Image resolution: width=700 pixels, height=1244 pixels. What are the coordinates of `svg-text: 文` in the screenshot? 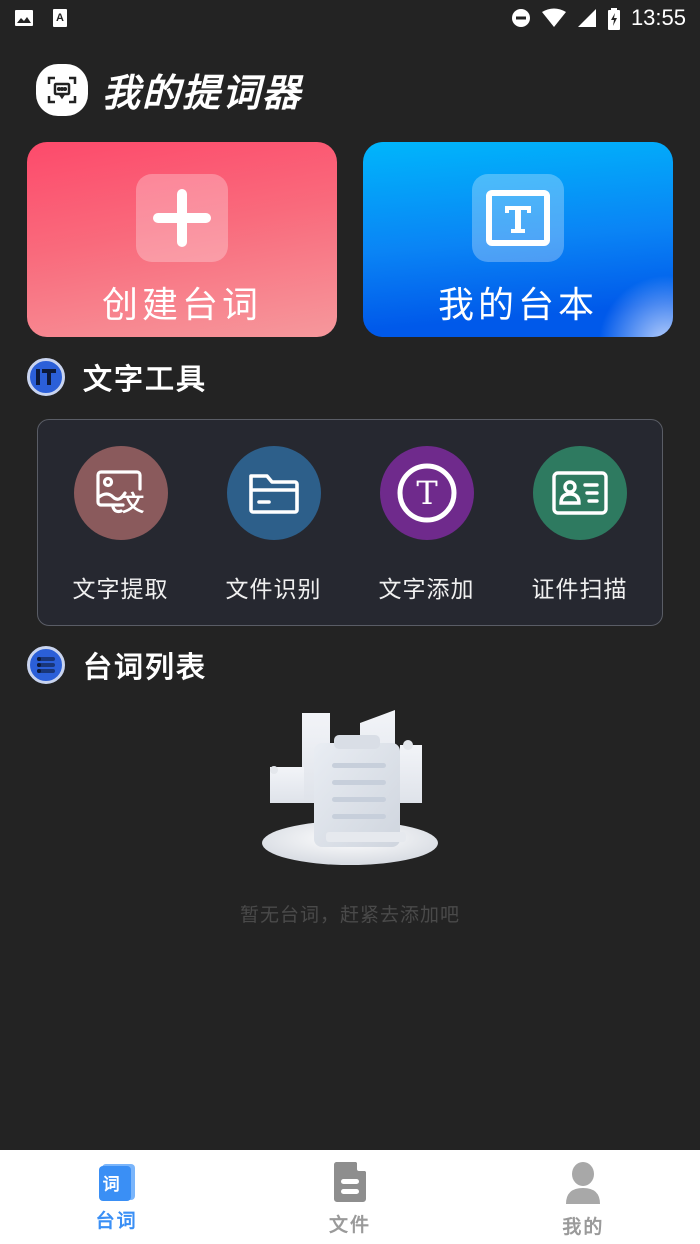 It's located at (132, 504).